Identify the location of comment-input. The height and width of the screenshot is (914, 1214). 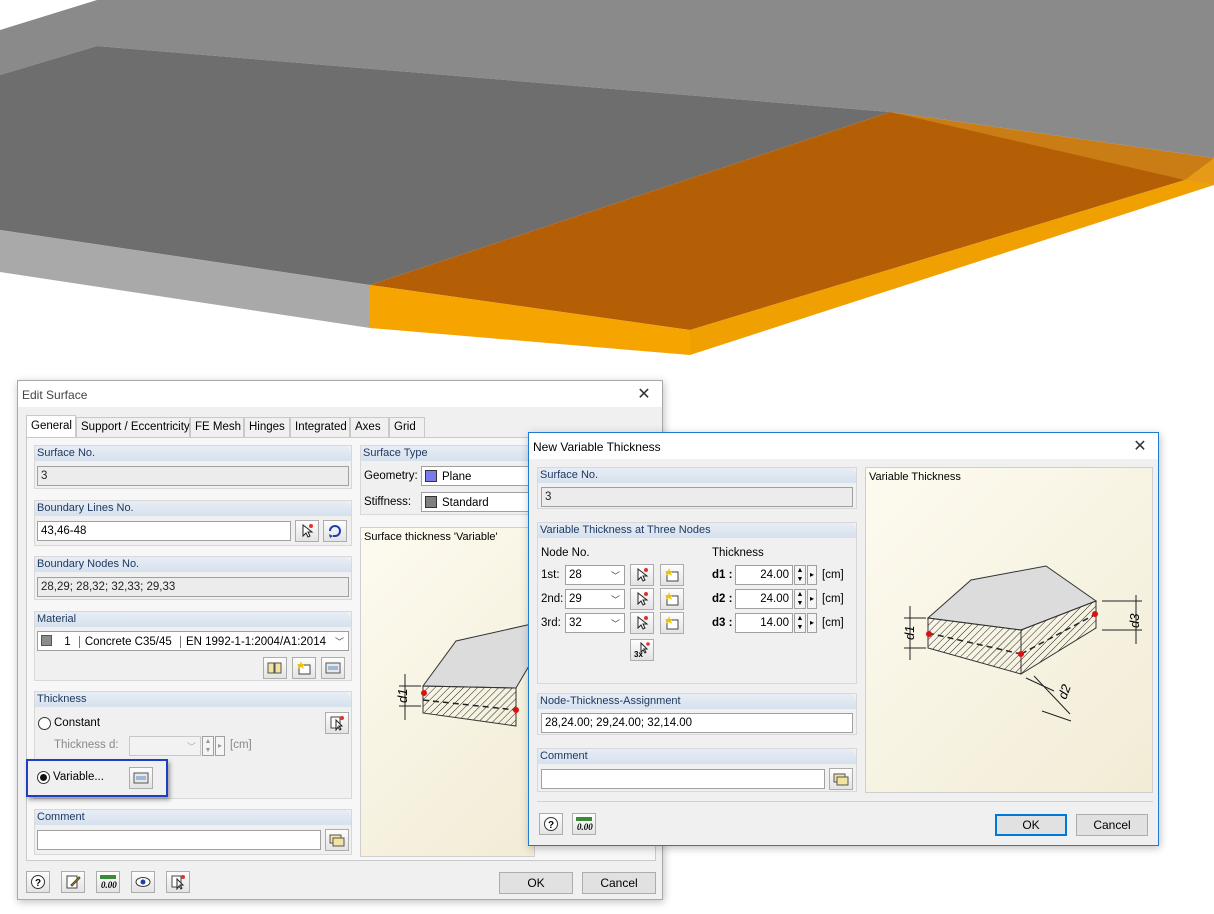
(179, 840).